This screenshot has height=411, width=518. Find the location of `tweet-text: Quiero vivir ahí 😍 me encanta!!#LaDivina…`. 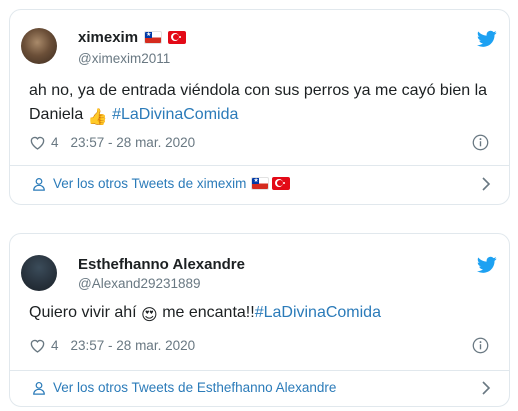

tweet-text: Quiero vivir ahí 😍 me encanta!!#LaDivina… is located at coordinates (259, 314).